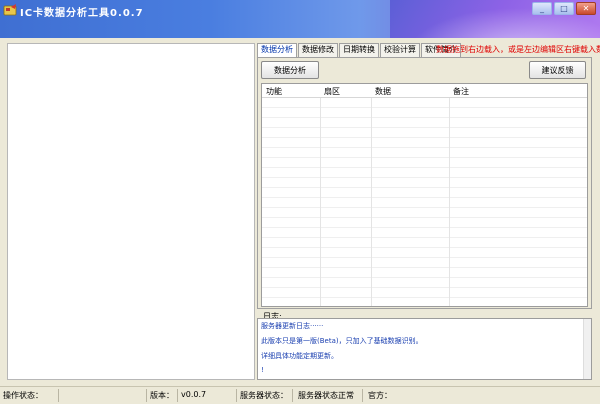  What do you see at coordinates (461, 91) in the screenshot?
I see `column-header-remark: 备注` at bounding box center [461, 91].